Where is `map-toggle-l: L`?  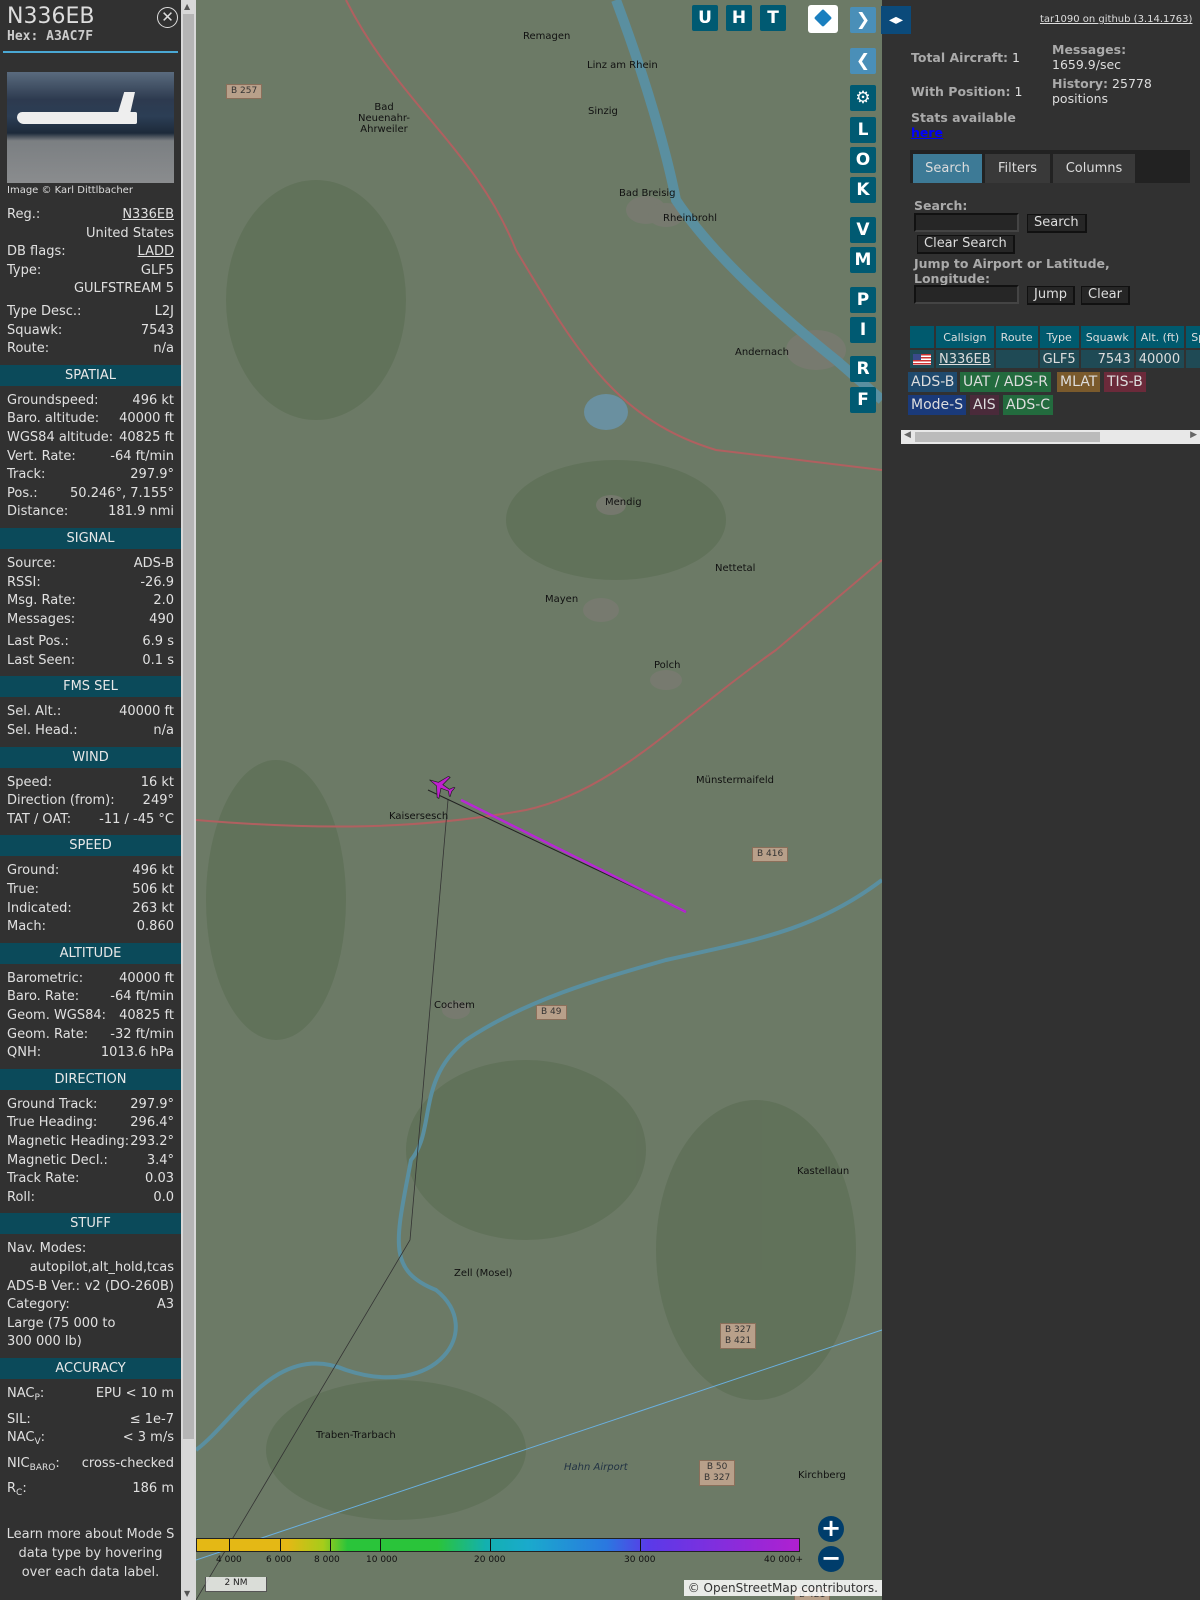
map-toggle-l: L is located at coordinates (863, 130).